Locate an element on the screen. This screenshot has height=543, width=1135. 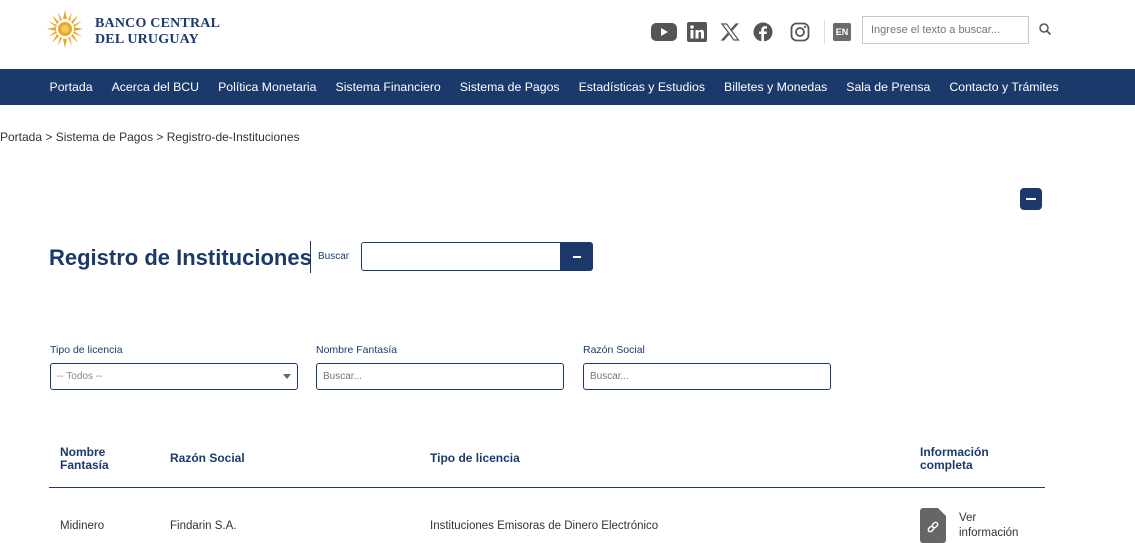
search-icon is located at coordinates (1045, 29).